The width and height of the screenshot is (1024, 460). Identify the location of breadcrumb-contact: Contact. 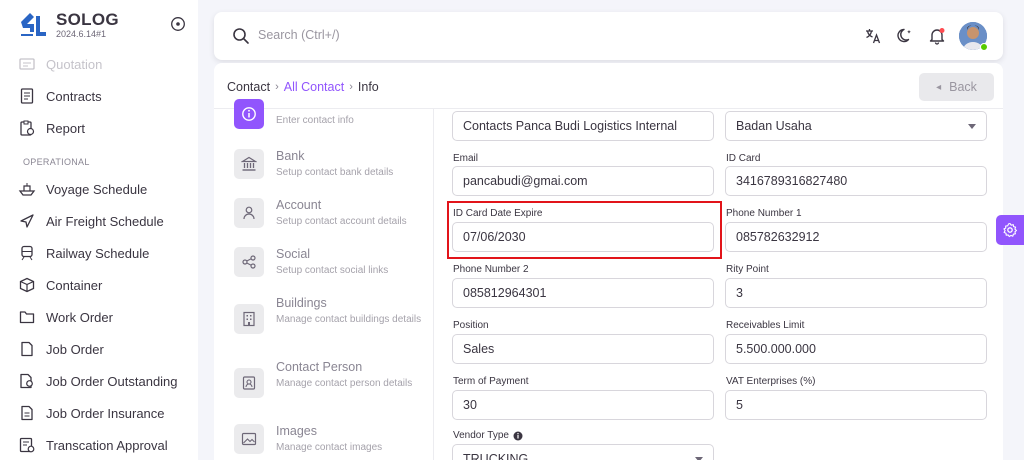
(248, 87).